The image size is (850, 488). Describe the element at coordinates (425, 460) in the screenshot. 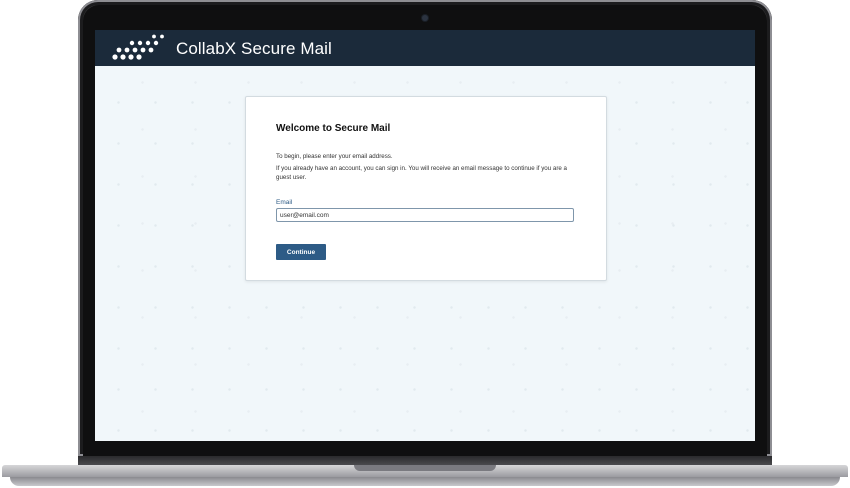

I see `laptop-hinge` at that location.